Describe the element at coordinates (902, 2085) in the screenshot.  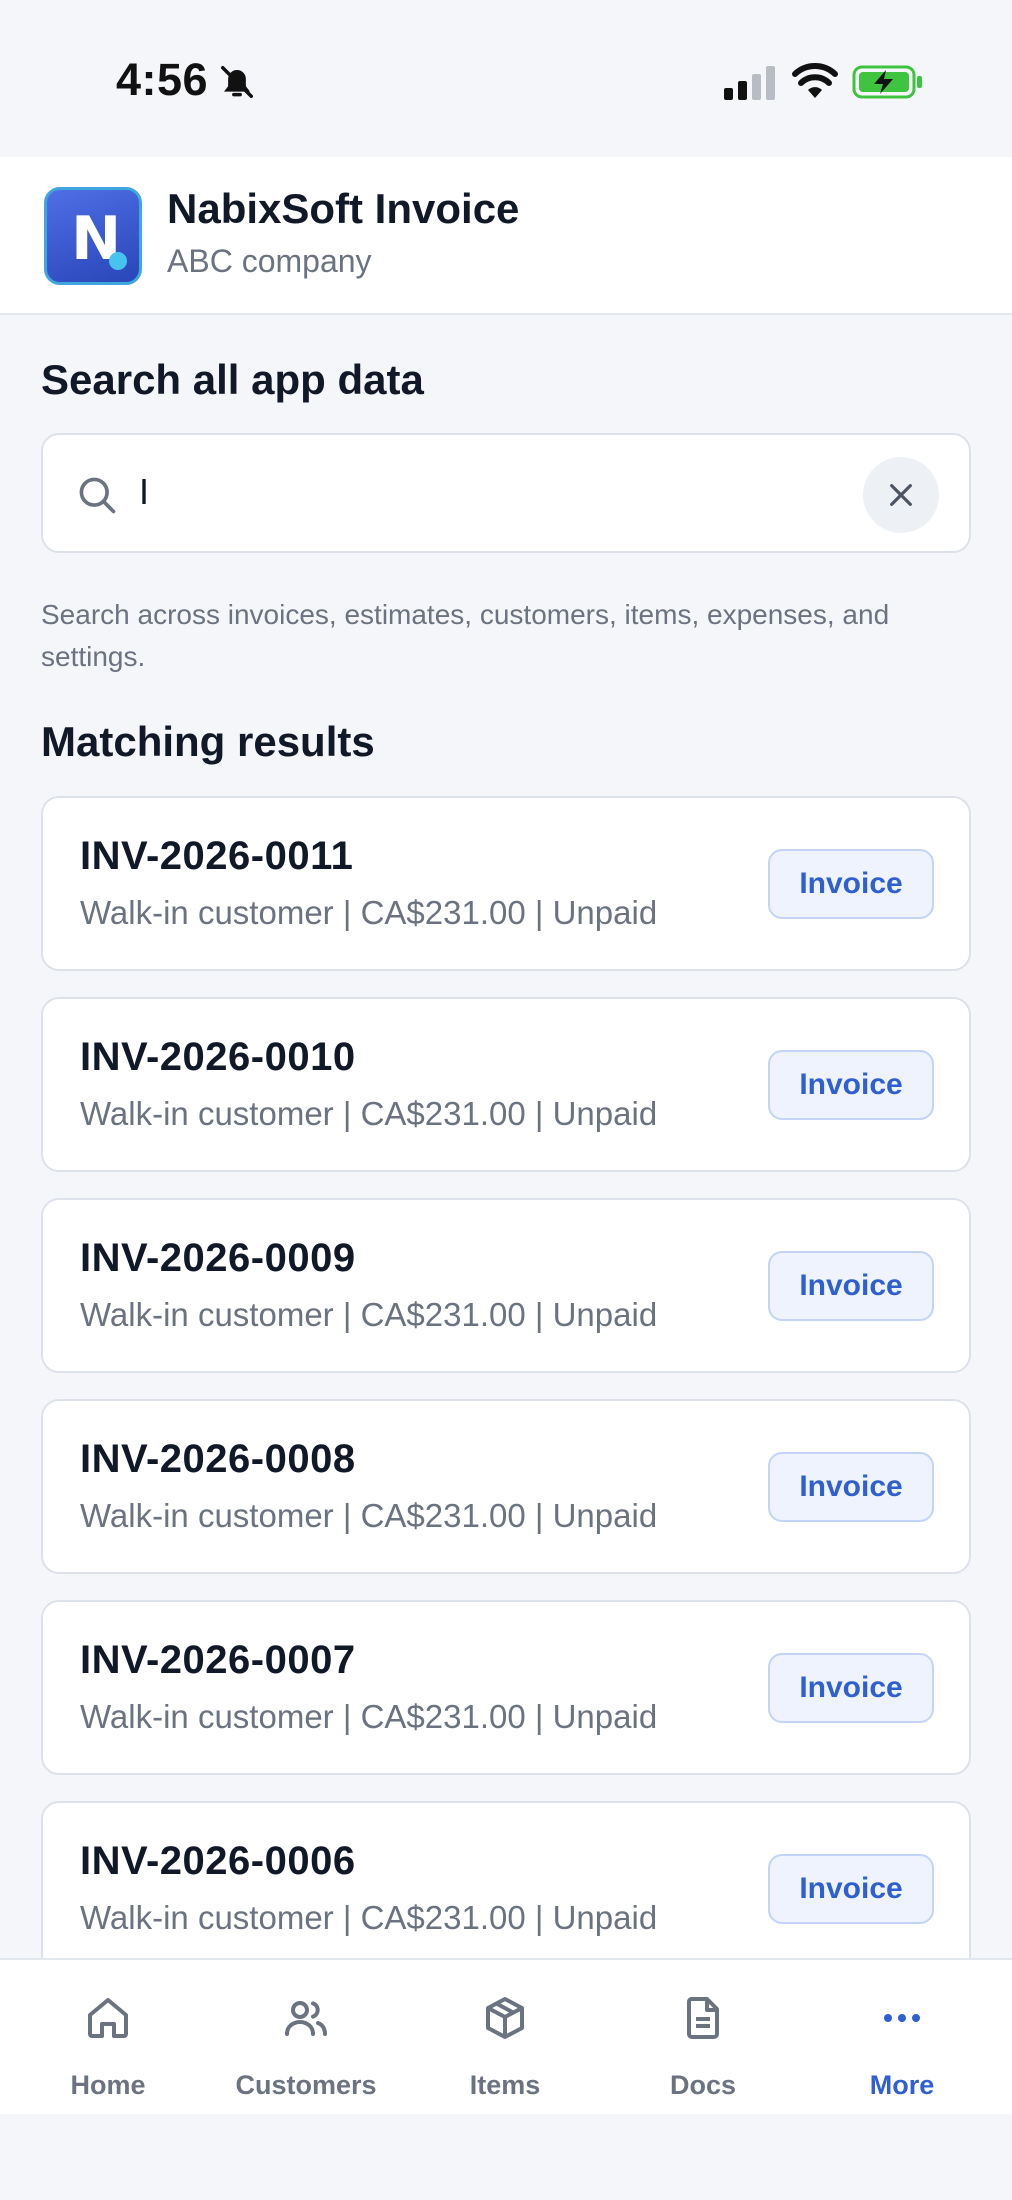
I see `nav-label: More` at that location.